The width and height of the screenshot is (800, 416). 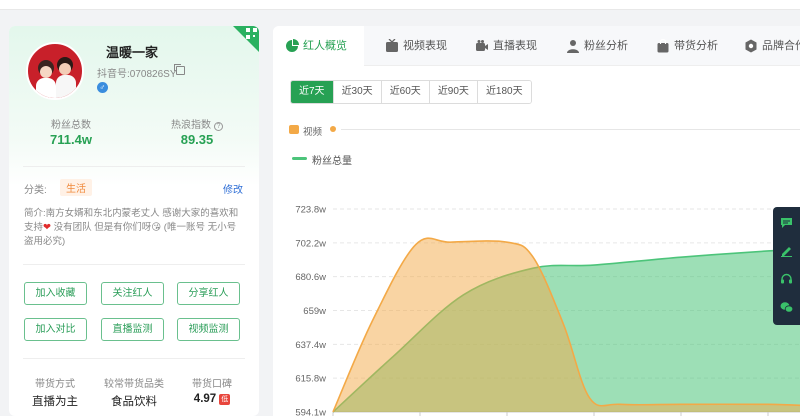 I want to click on y-tick-label: 702.2w, so click(x=310, y=243).